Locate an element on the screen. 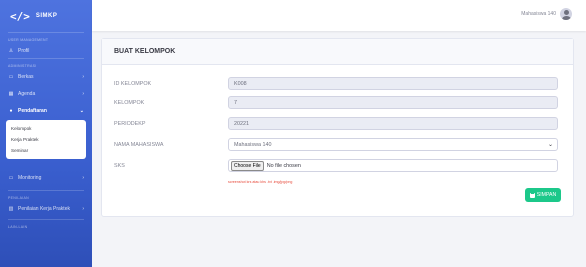  id-kelompok-field: K008 is located at coordinates (393, 83).